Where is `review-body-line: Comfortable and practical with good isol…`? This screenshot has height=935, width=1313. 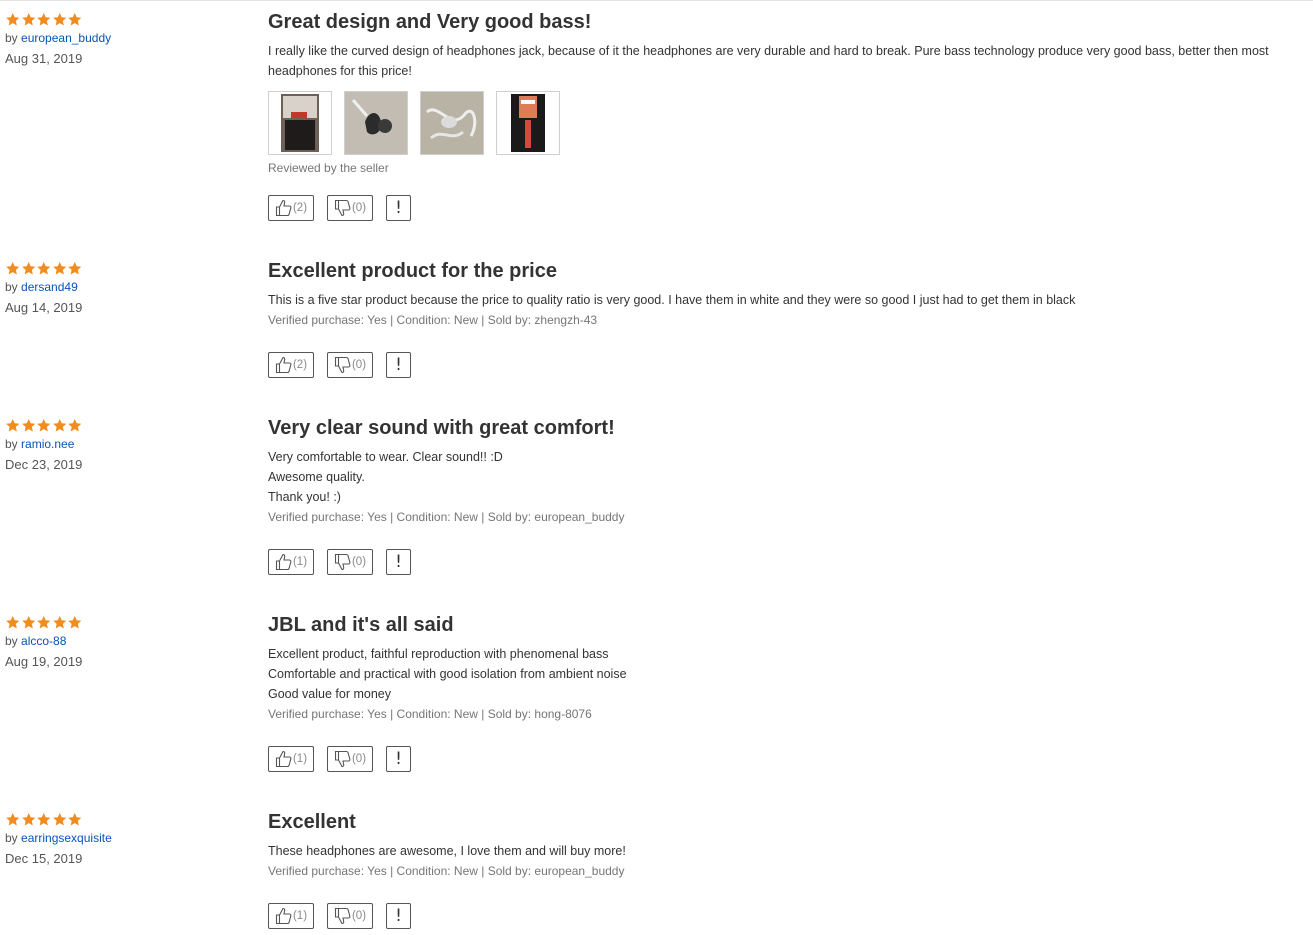 review-body-line: Comfortable and practical with good isol… is located at coordinates (447, 674).